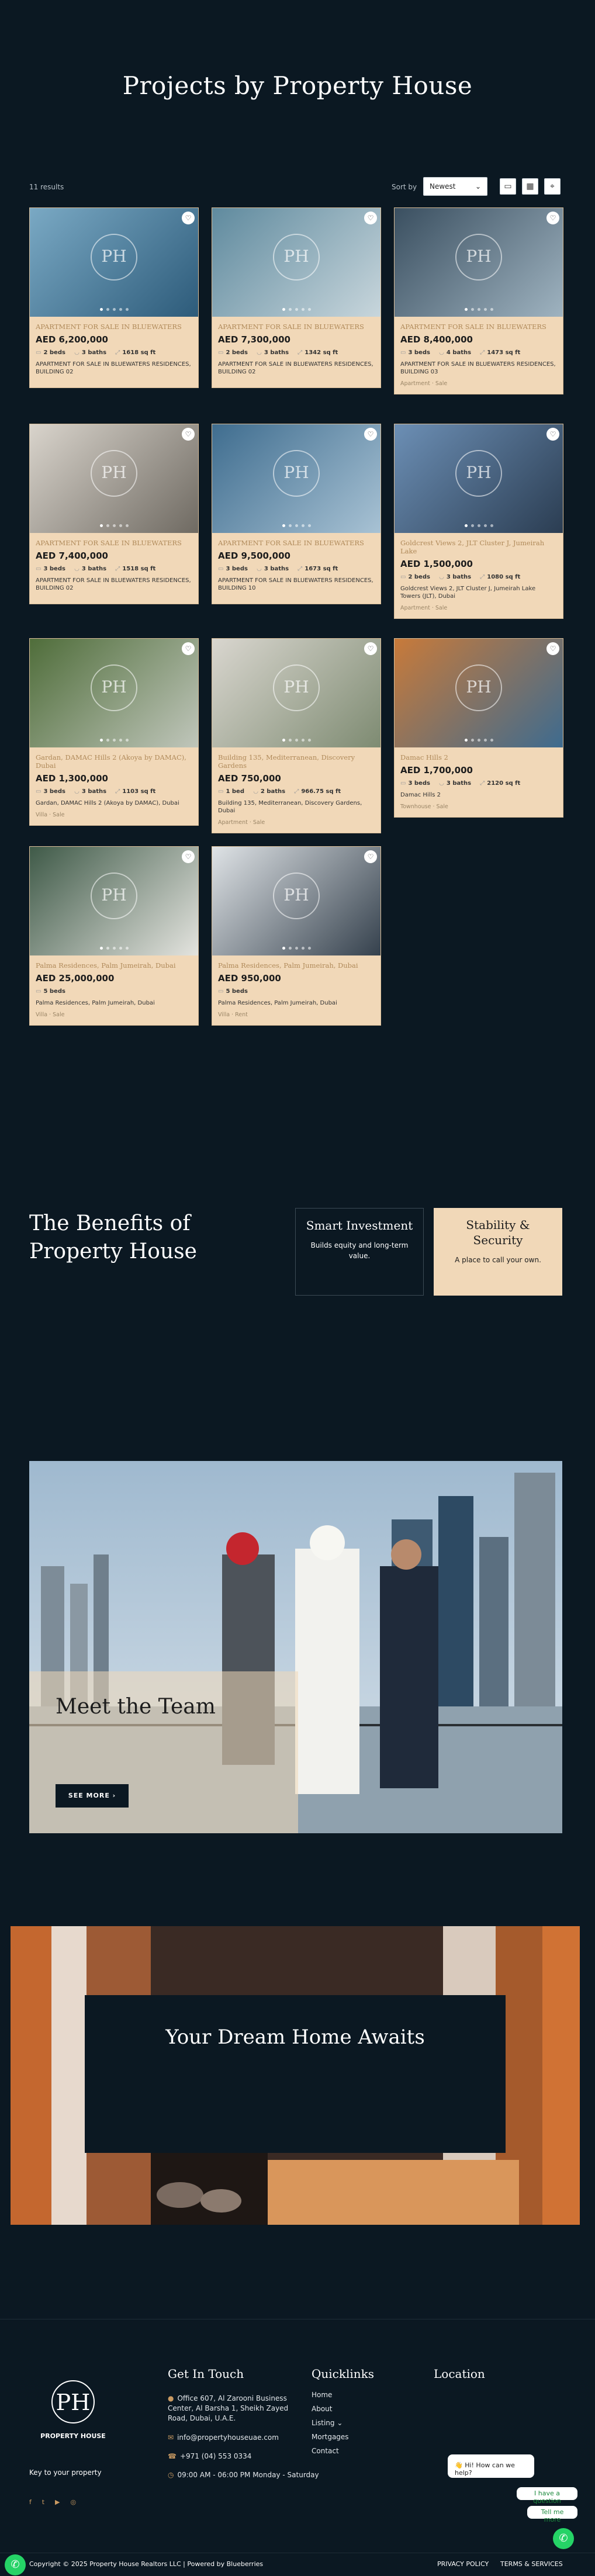 This screenshot has height=2576, width=595. What do you see at coordinates (62, 2502) in the screenshot?
I see `youtube-icon: ▶` at bounding box center [62, 2502].